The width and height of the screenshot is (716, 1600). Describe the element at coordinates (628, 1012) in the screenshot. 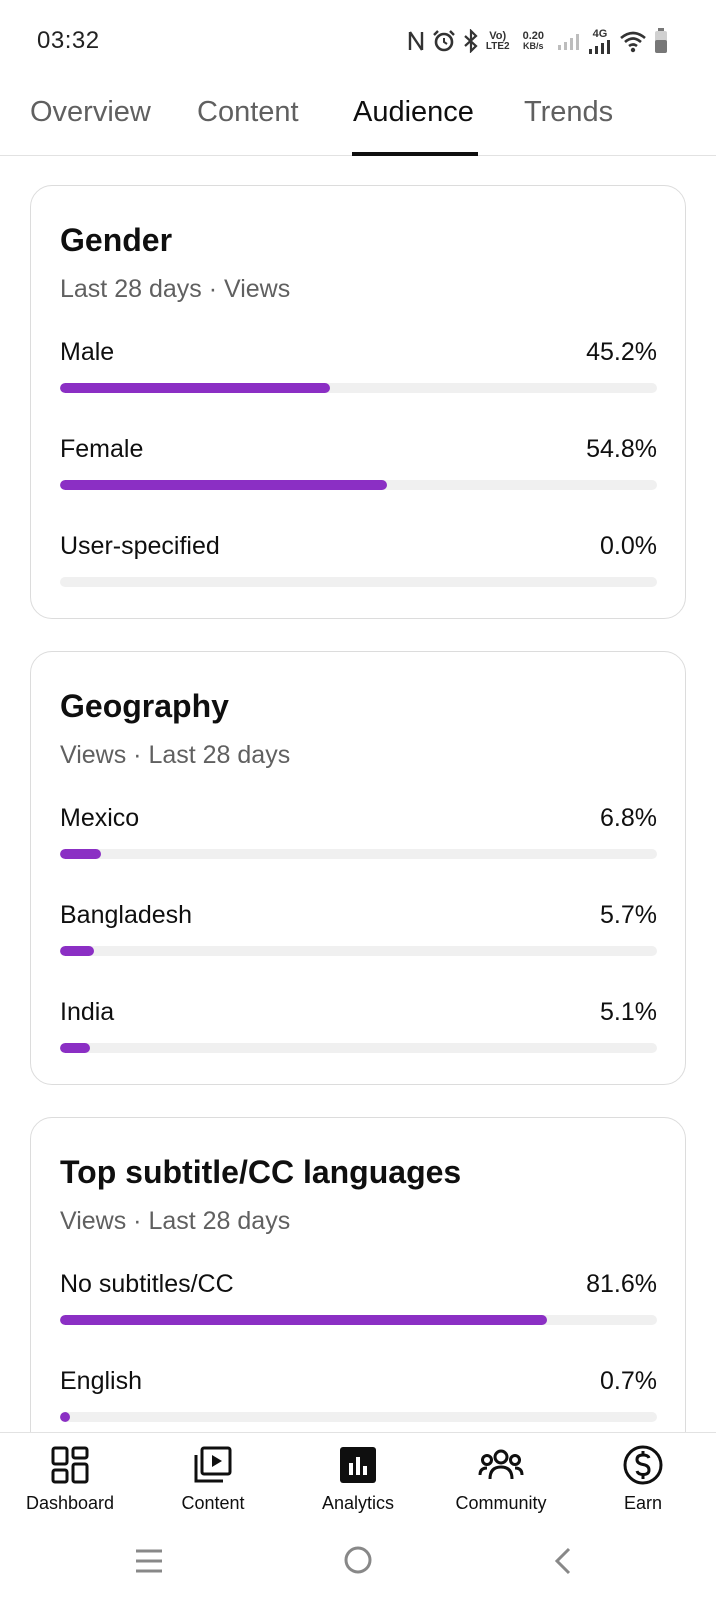

I see `row-value: 5.1%` at that location.